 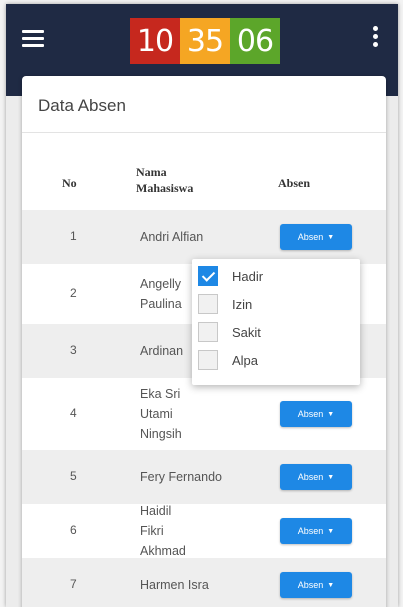 I want to click on row-number: 6, so click(x=73, y=530).